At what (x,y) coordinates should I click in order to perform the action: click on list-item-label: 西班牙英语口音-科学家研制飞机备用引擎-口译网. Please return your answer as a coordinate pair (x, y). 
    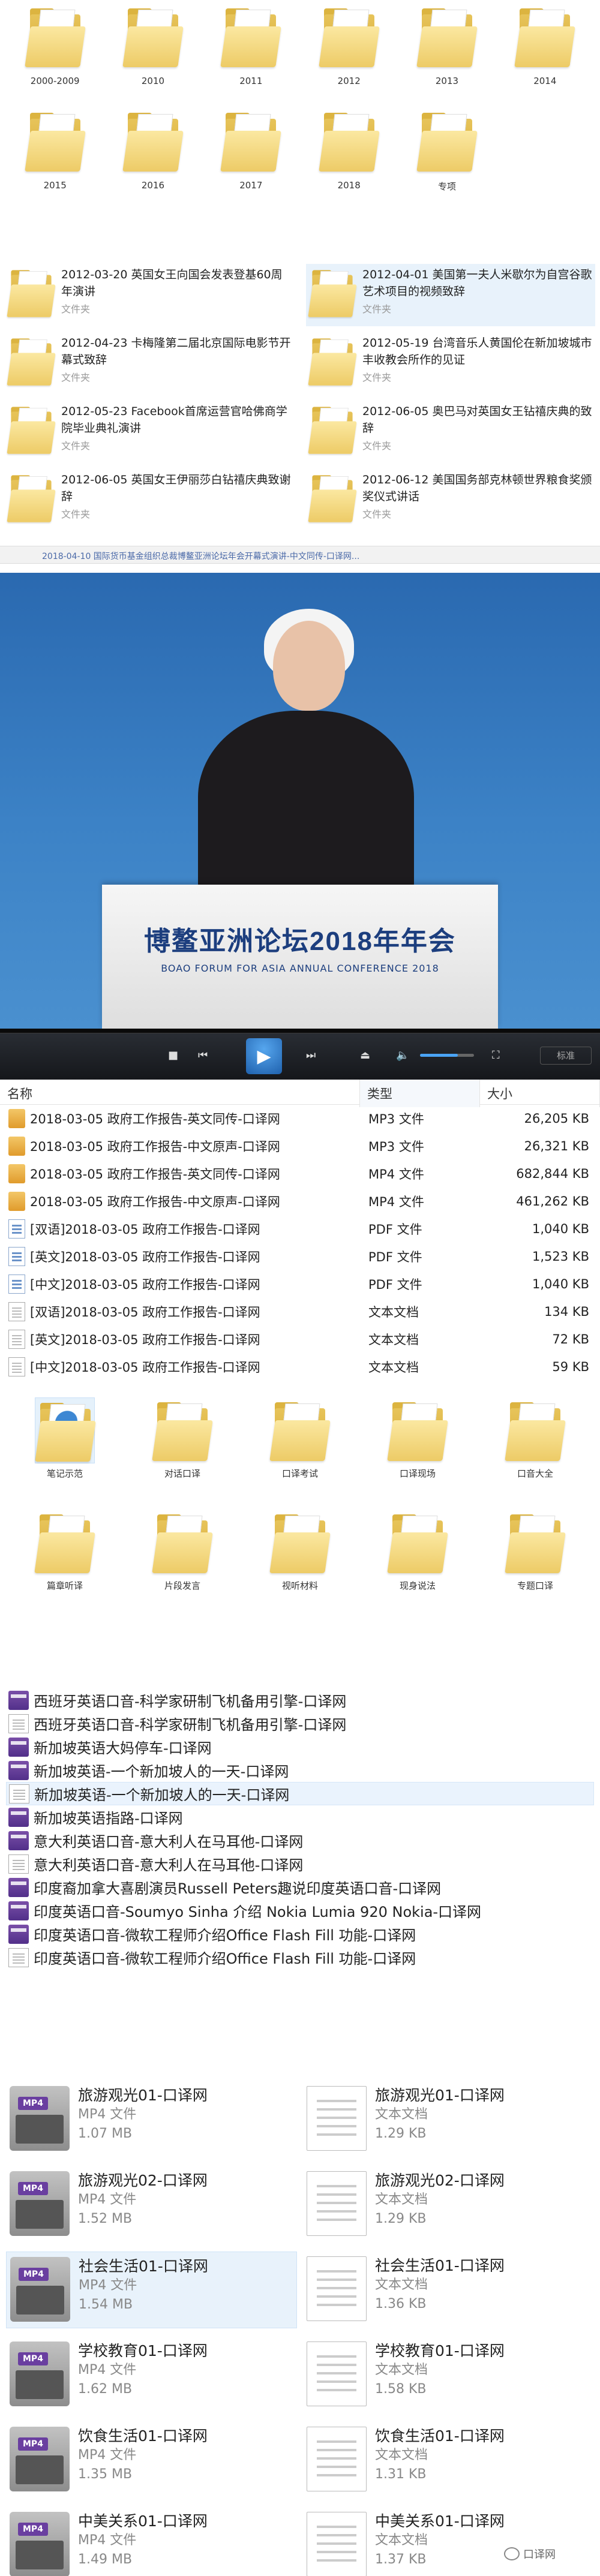
    Looking at the image, I should click on (190, 1702).